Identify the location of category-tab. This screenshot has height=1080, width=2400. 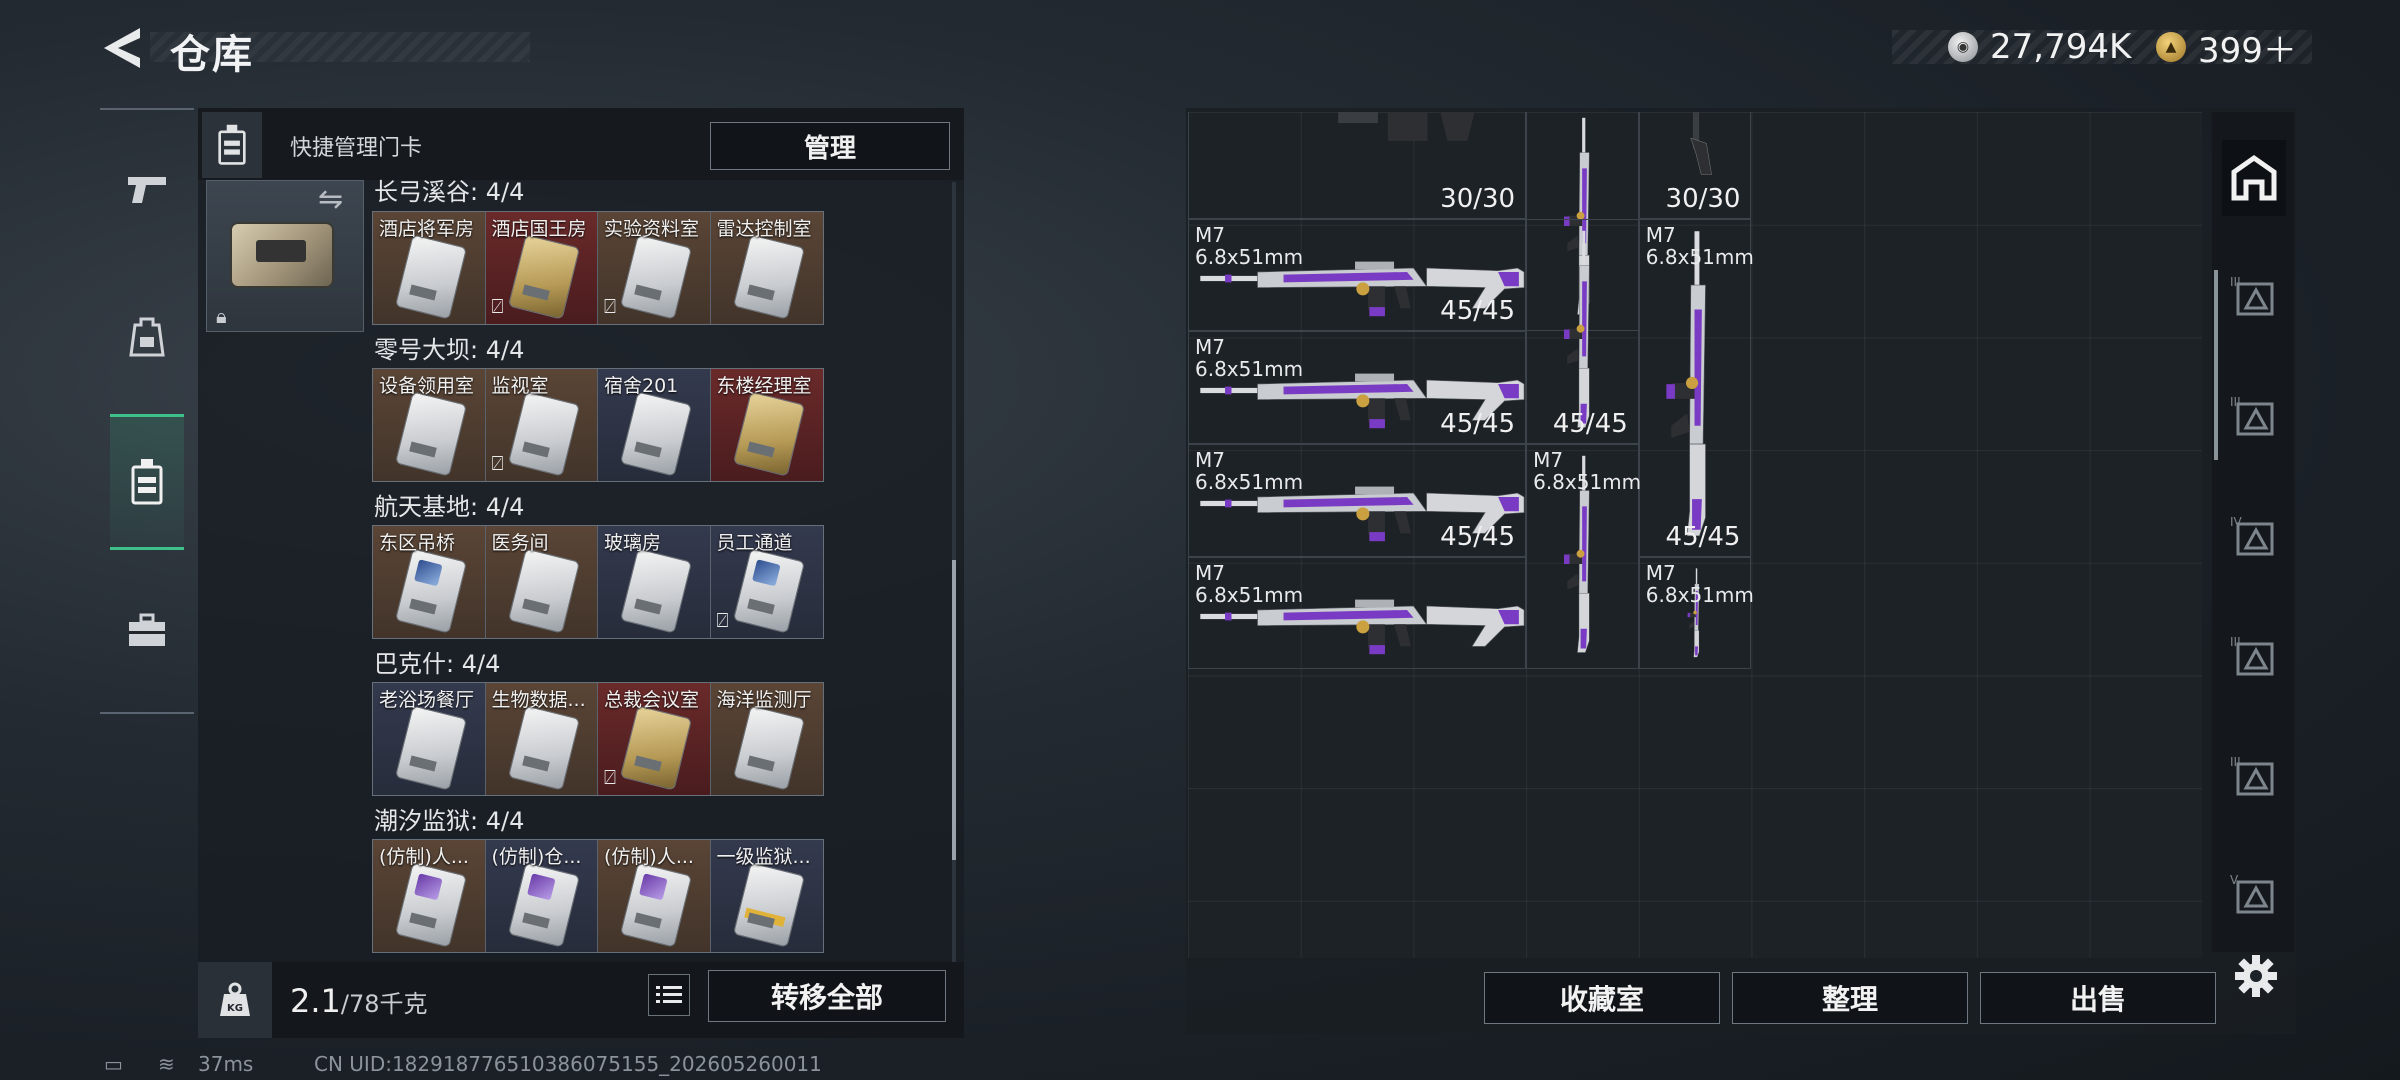
(2254, 178).